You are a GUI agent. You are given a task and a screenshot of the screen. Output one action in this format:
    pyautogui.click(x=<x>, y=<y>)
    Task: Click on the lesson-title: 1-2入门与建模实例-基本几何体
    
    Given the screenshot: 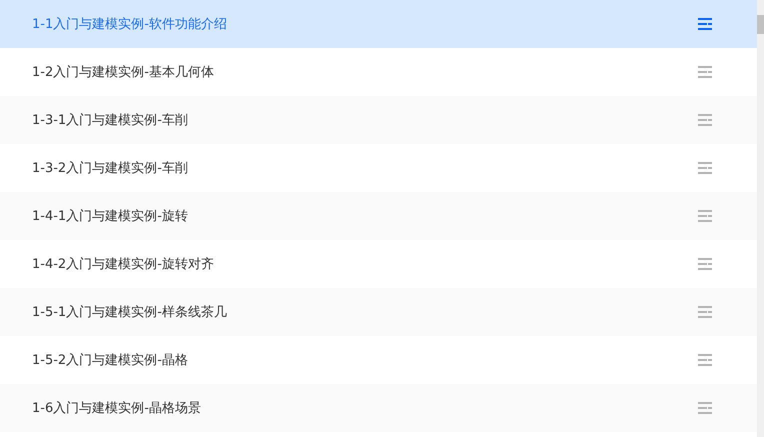 What is the action you would take?
    pyautogui.click(x=123, y=72)
    